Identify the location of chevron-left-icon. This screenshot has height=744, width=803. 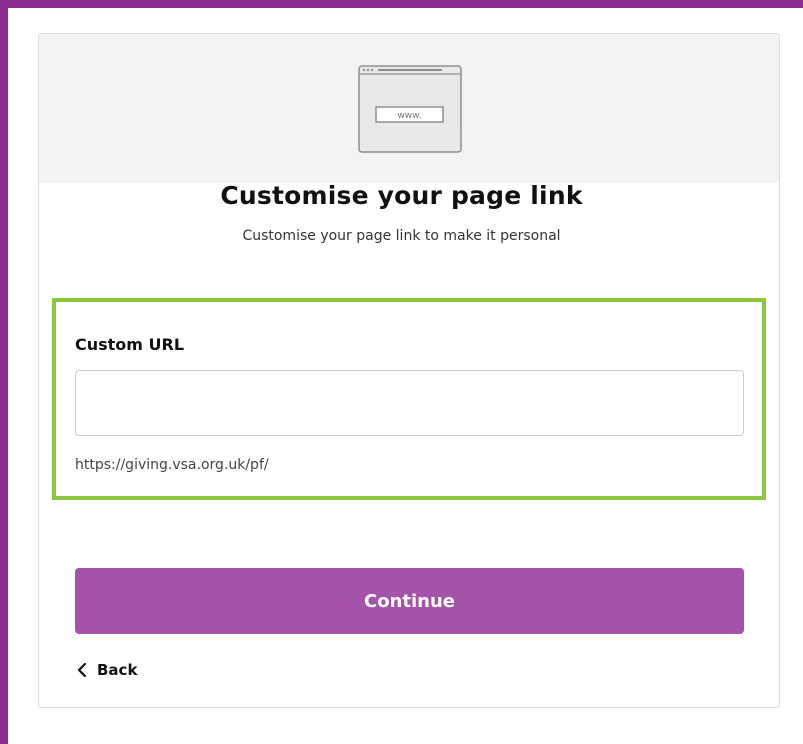
(82, 670).